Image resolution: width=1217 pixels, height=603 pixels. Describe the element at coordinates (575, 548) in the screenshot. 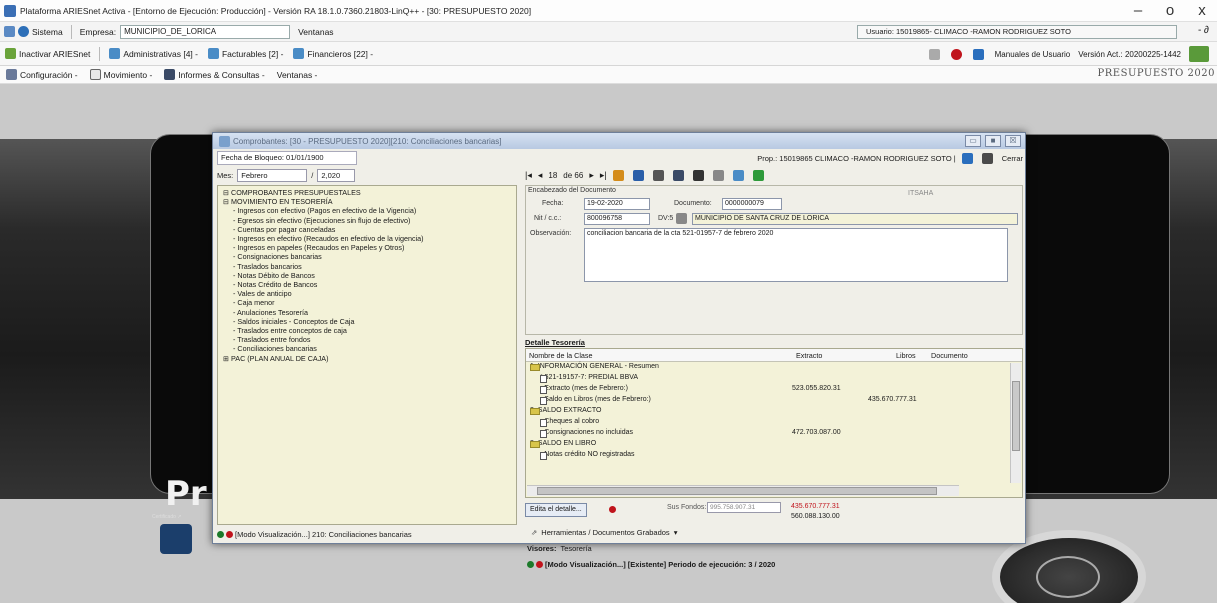

I see `tesoreria-link: Tesorería` at that location.